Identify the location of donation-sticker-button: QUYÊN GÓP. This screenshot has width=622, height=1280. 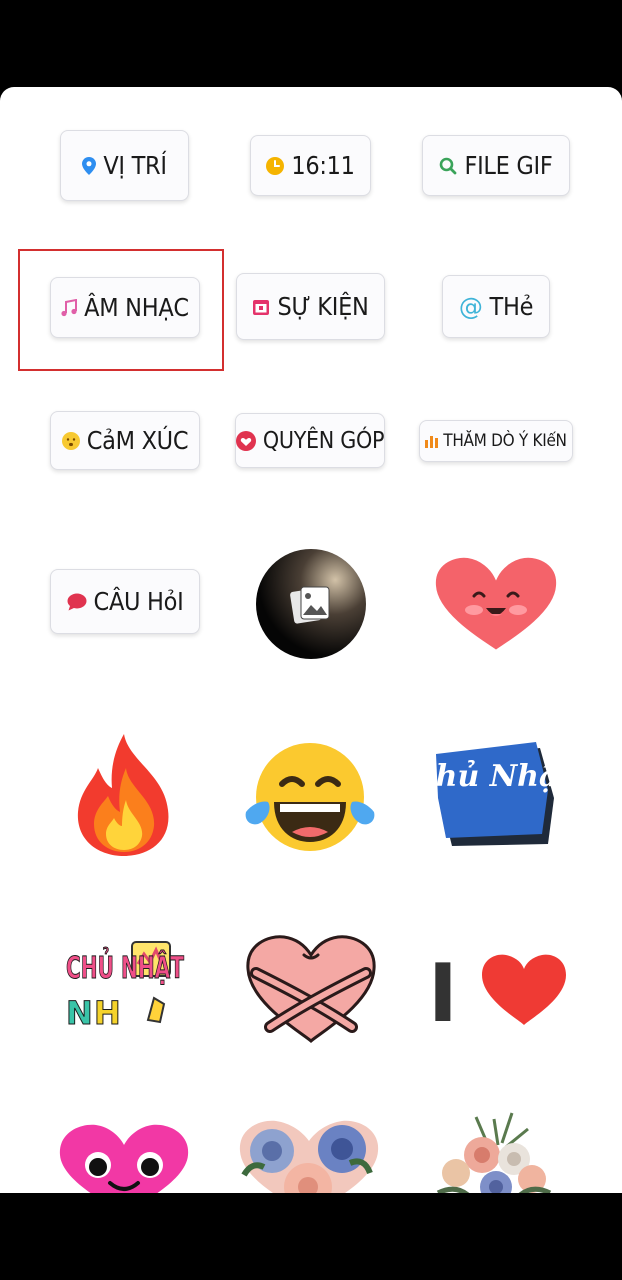
(310, 440).